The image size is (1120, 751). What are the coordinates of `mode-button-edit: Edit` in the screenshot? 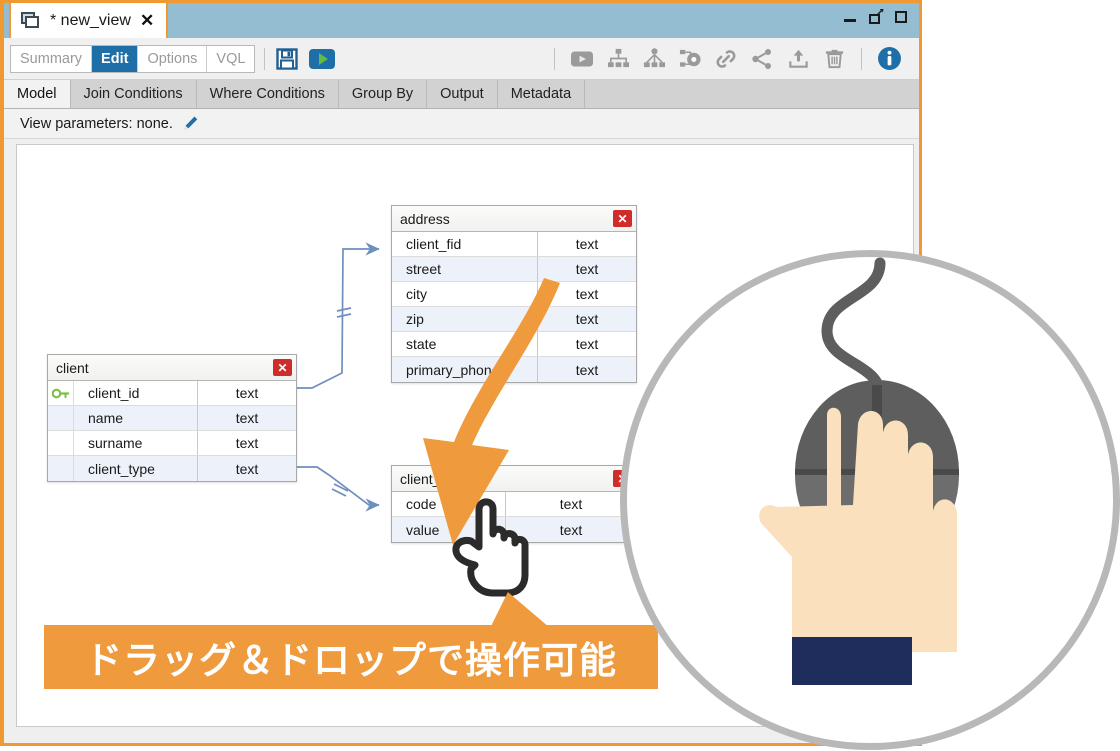 It's located at (115, 58).